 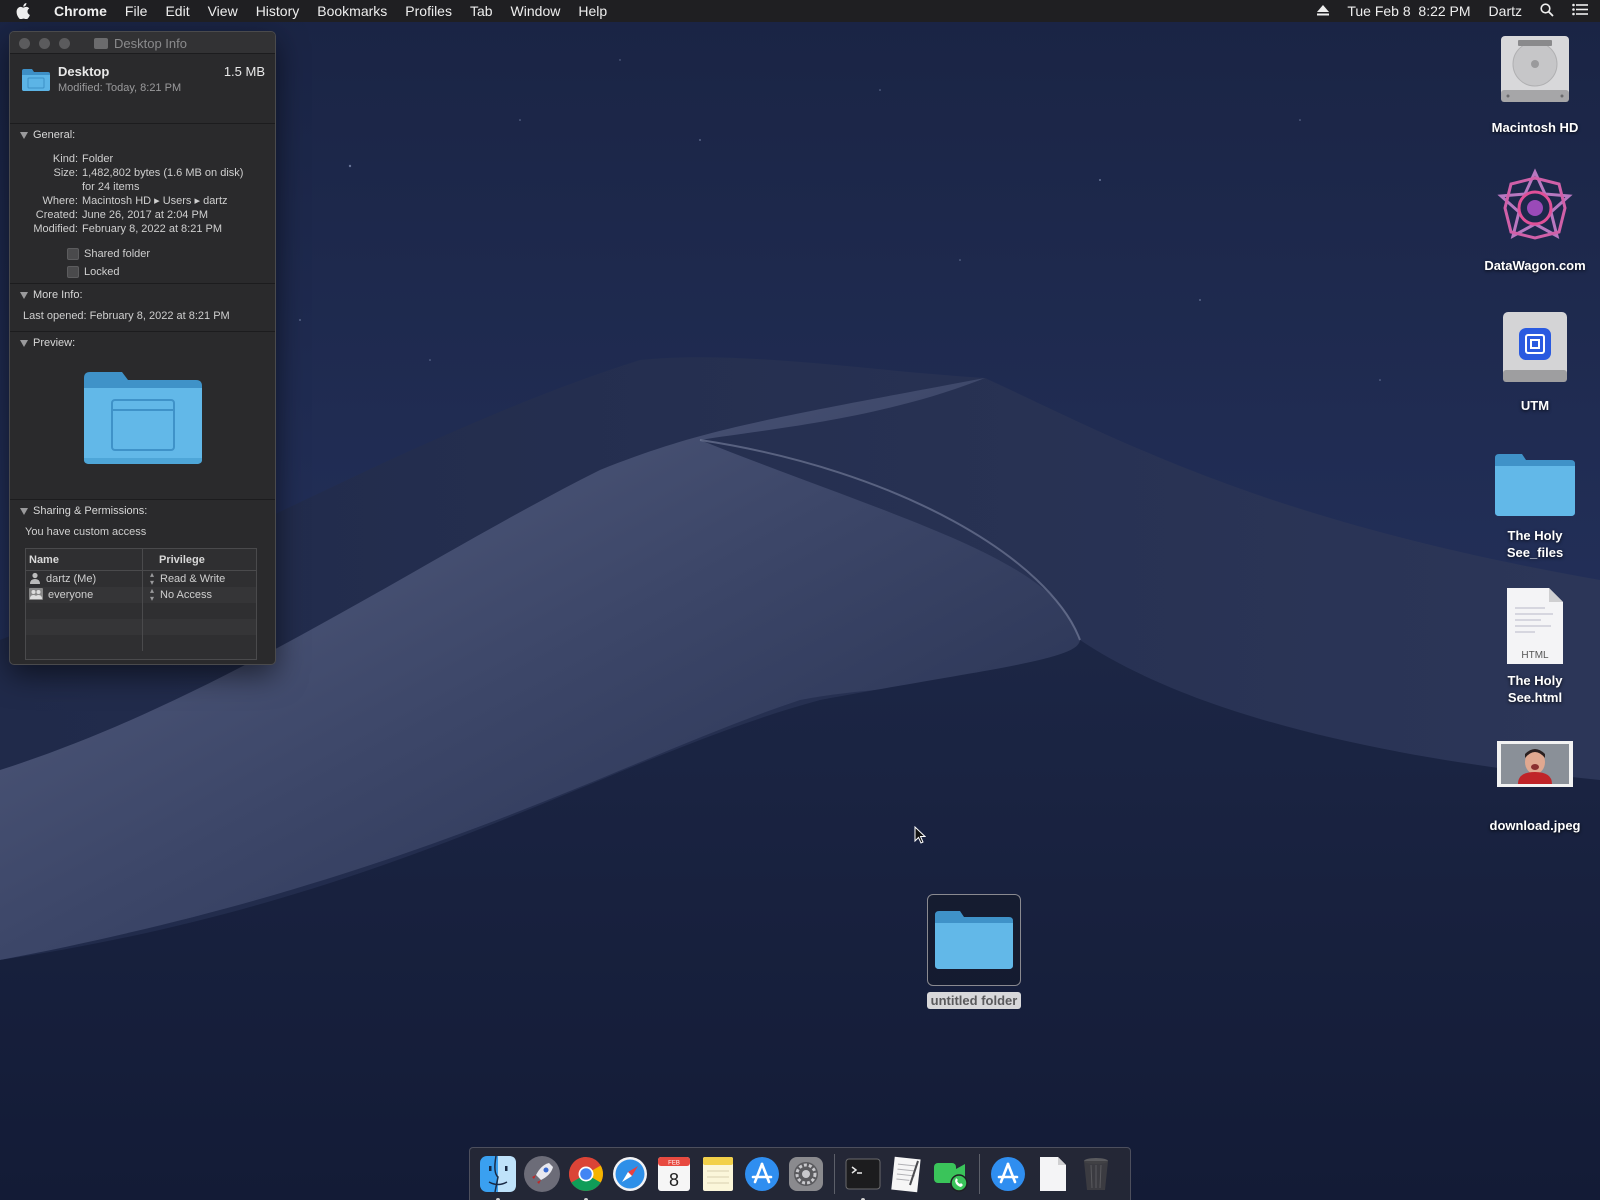 I want to click on table-row: dartz (Me) ▴ ▾ Read & Write, so click(x=141, y=579).